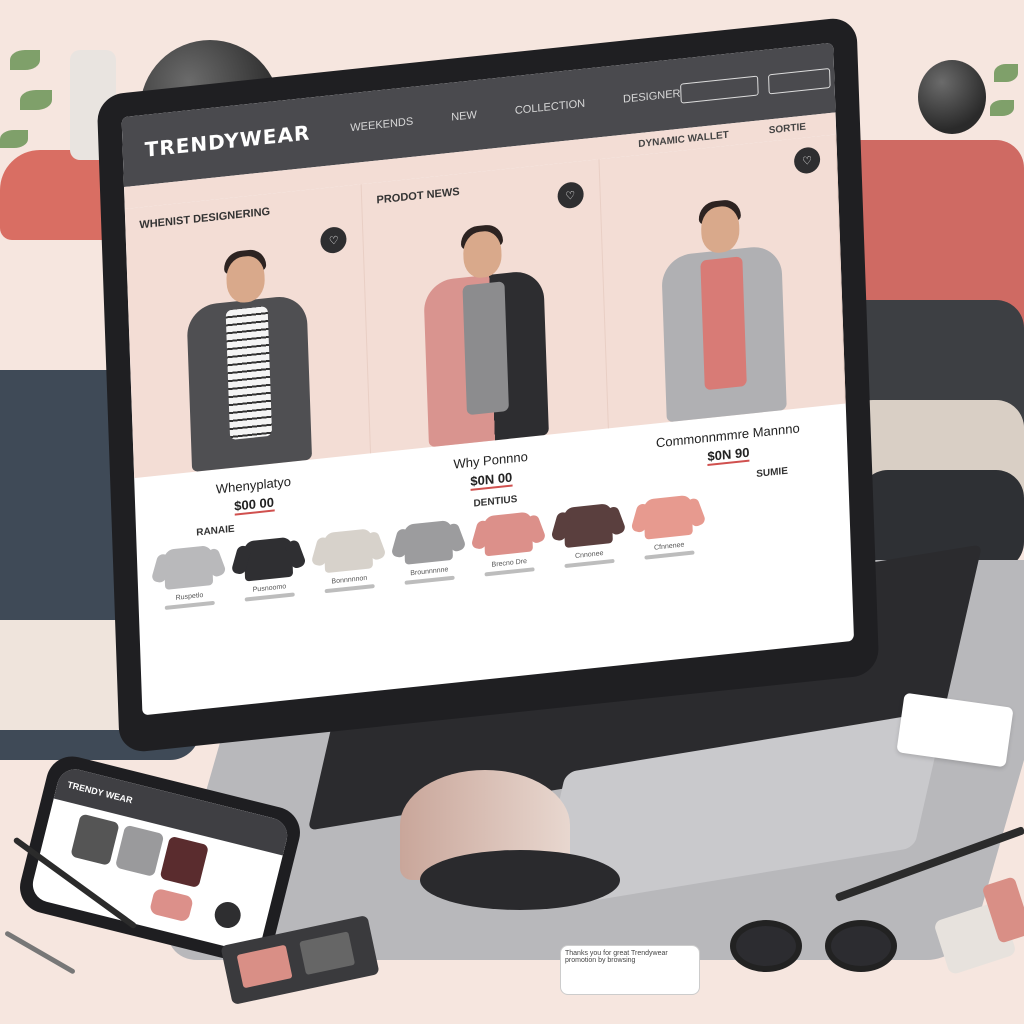 This screenshot has width=1024, height=1024. Describe the element at coordinates (491, 480) in the screenshot. I see `product-price: $0N 00` at that location.